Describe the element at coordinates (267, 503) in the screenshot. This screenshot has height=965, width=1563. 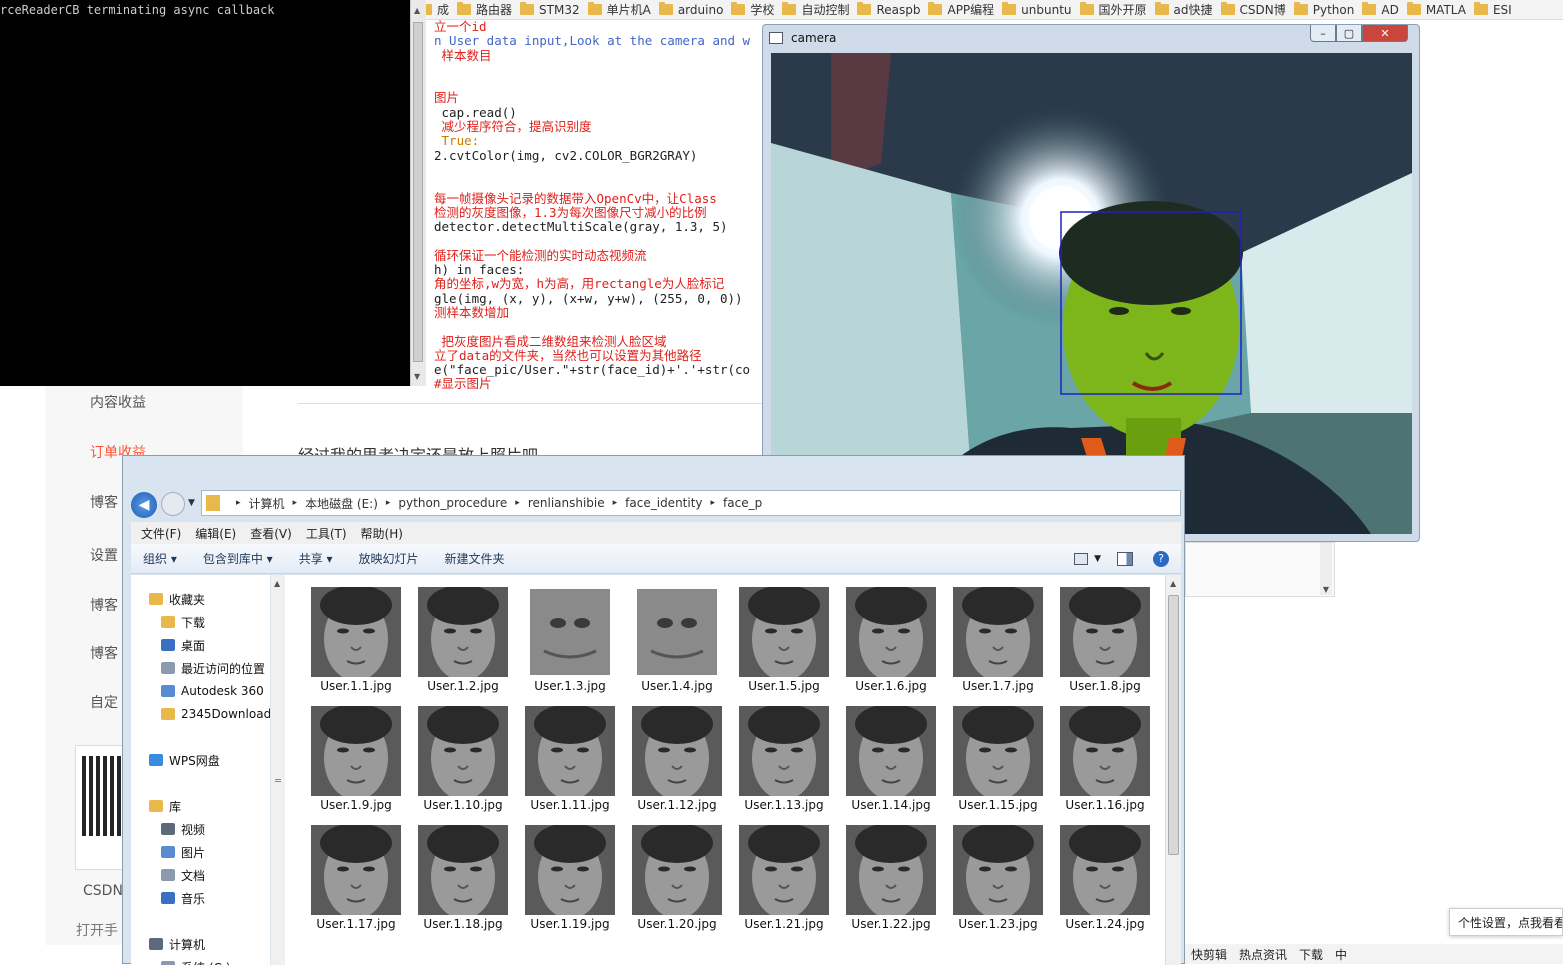
I see `breadcrumb-item: 计算机` at that location.